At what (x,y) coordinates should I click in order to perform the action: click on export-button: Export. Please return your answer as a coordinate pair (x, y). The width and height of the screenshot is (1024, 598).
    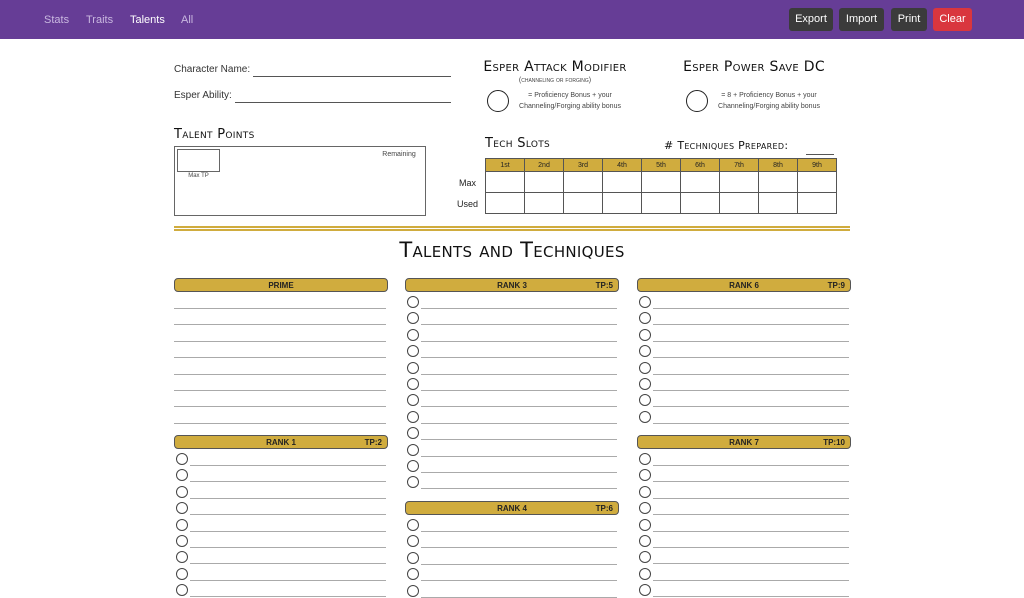
    Looking at the image, I should click on (811, 19).